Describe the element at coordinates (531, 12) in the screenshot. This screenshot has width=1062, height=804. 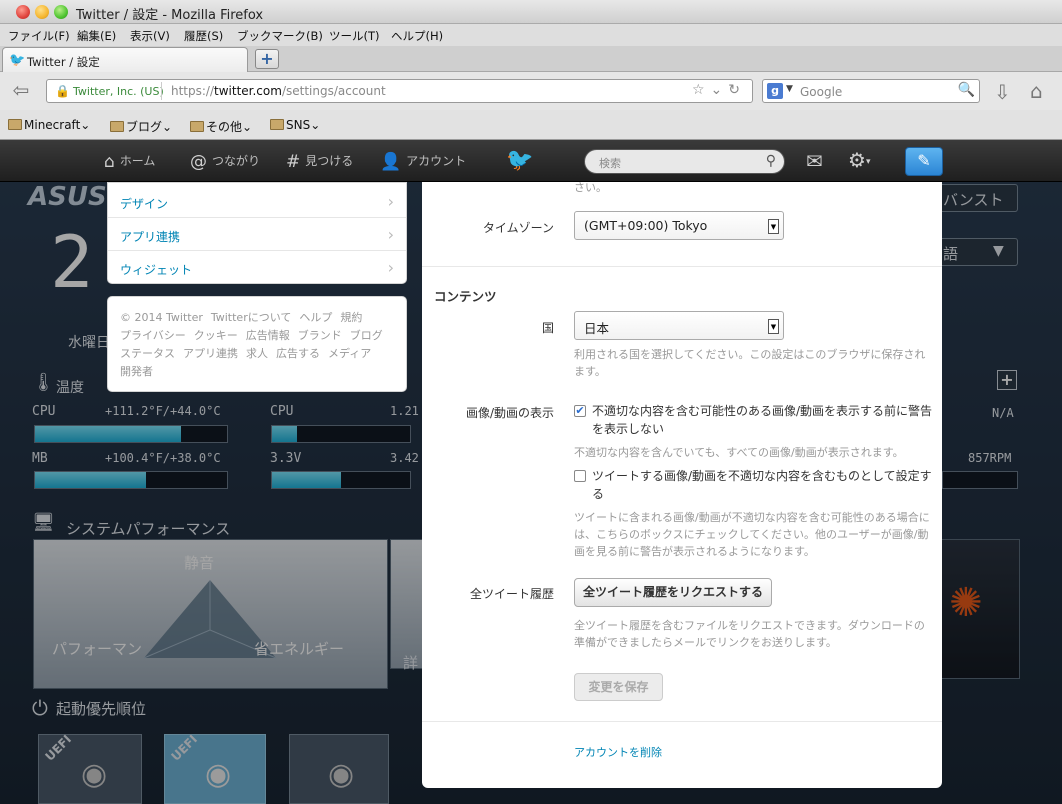
I see `title-bar: Twitter / 設定 - Mozilla Firefox` at that location.